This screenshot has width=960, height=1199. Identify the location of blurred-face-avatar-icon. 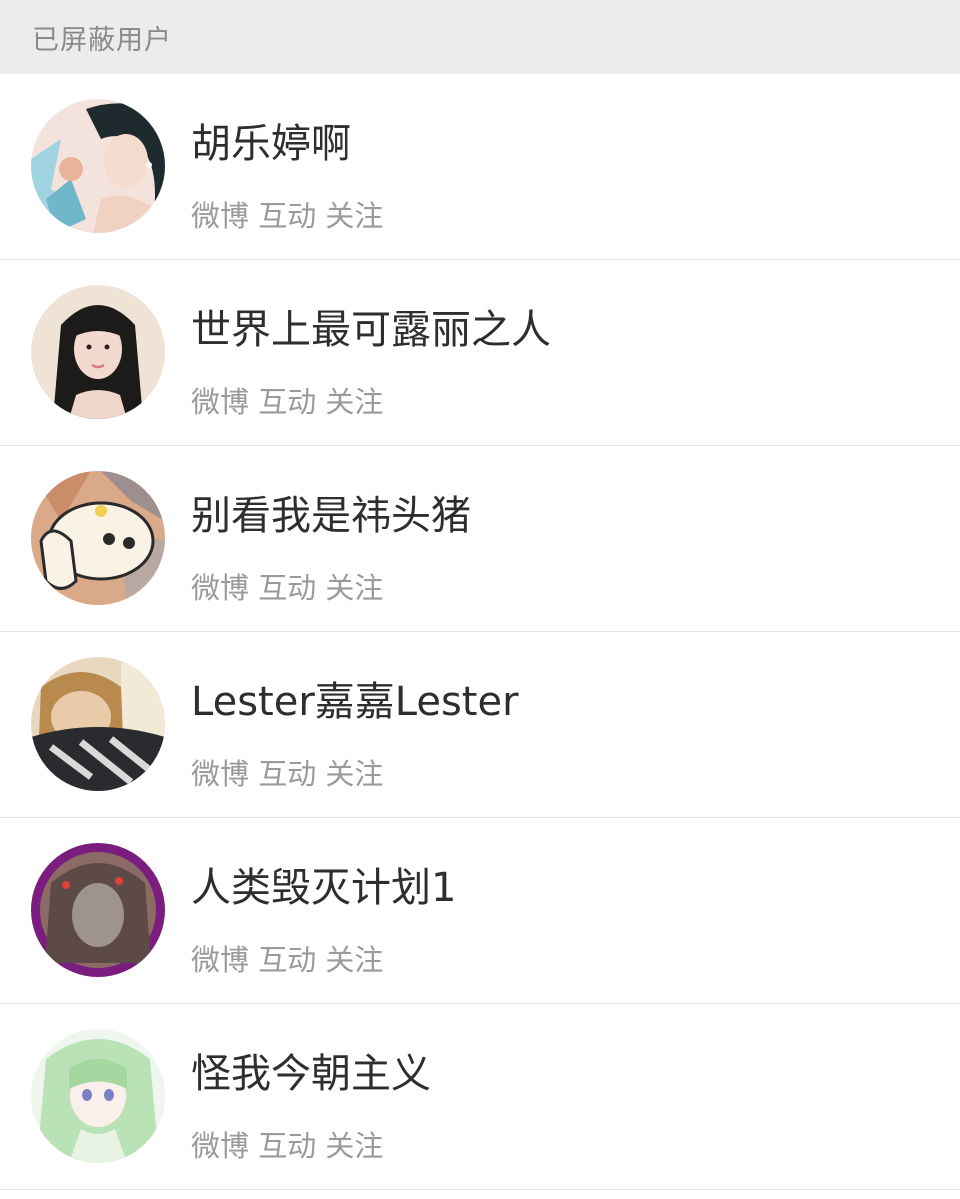
(98, 910).